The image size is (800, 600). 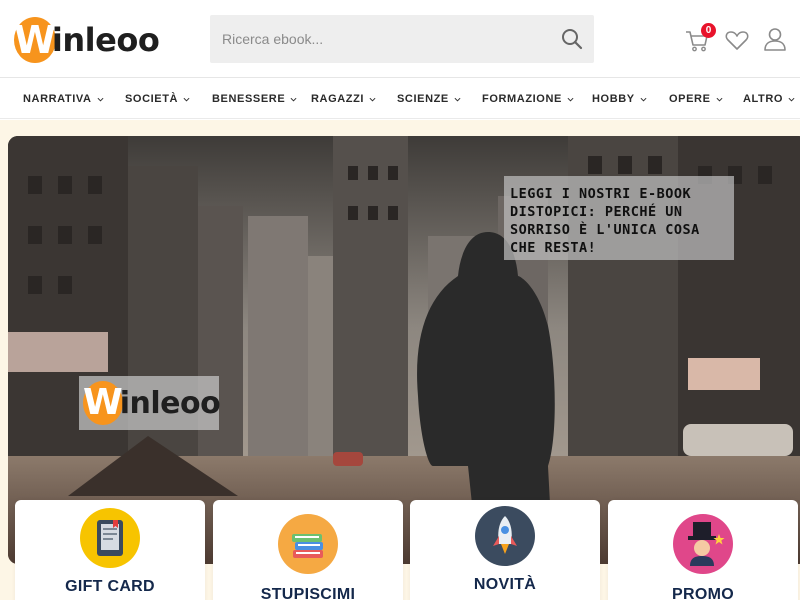 I want to click on nav-item-societa: SOCIETÀ, so click(x=157, y=99).